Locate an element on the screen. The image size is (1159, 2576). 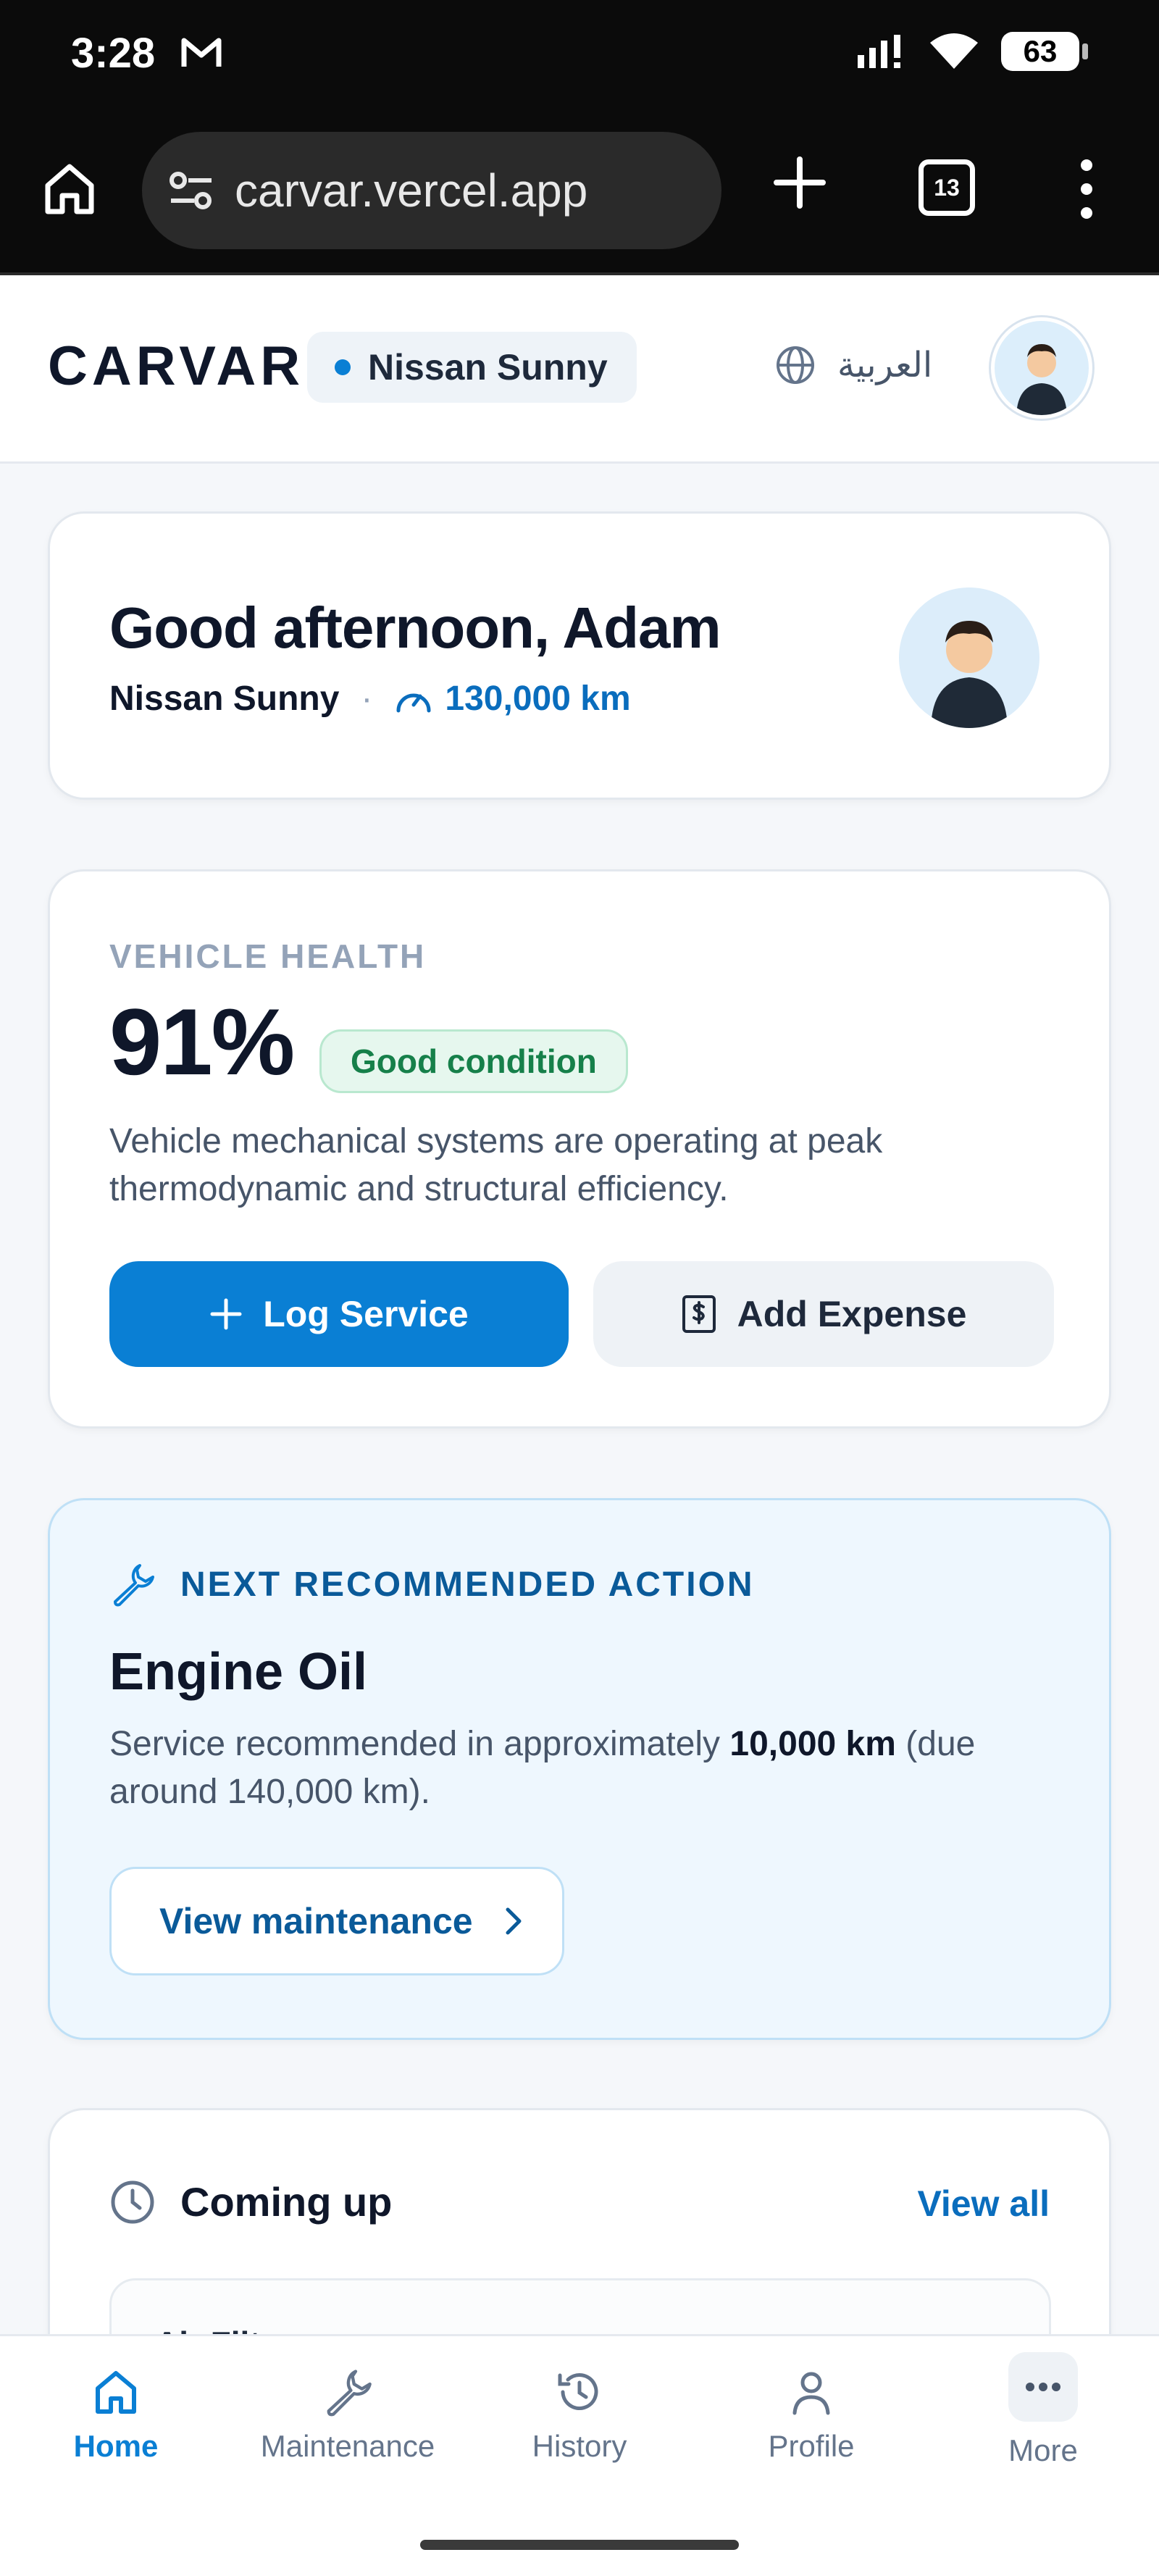
gmail-icon is located at coordinates (202, 52).